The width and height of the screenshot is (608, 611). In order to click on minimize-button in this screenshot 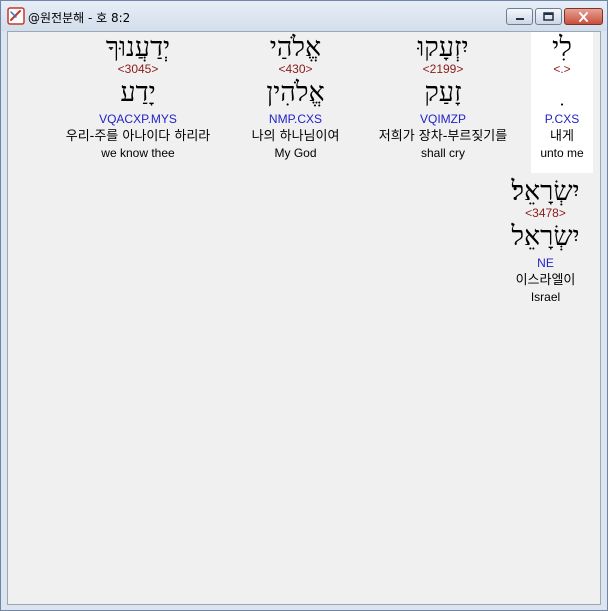, I will do `click(519, 16)`.